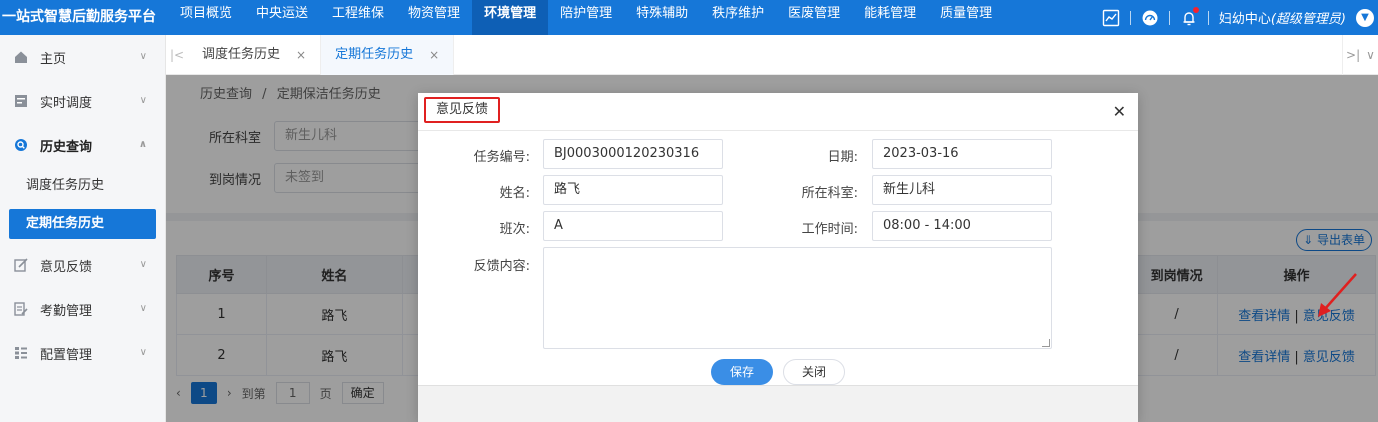 The width and height of the screenshot is (1378, 422). What do you see at coordinates (21, 145) in the screenshot?
I see `search-icon` at bounding box center [21, 145].